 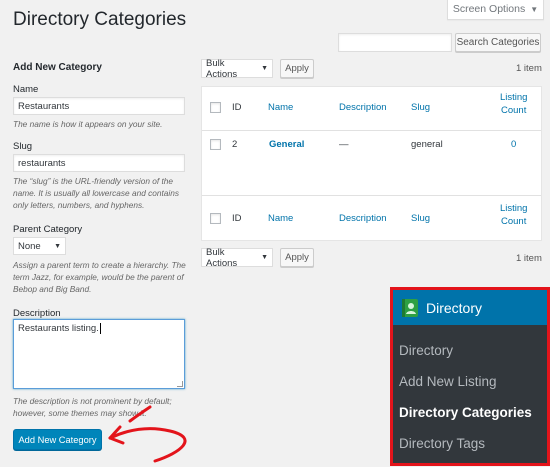 What do you see at coordinates (426, 350) in the screenshot?
I see `menu-item-directory: Directory` at bounding box center [426, 350].